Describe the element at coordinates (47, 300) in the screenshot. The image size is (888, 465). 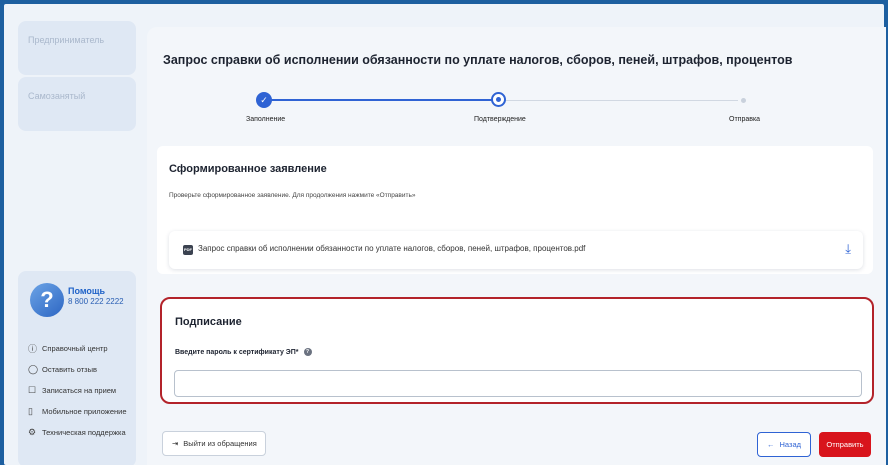
I see `help-question-icon: ?` at that location.